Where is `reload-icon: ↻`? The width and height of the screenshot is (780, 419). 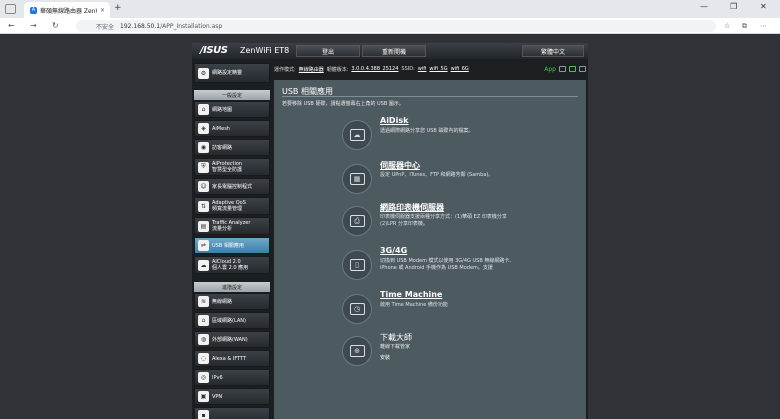
reload-icon: ↻ is located at coordinates (55, 25).